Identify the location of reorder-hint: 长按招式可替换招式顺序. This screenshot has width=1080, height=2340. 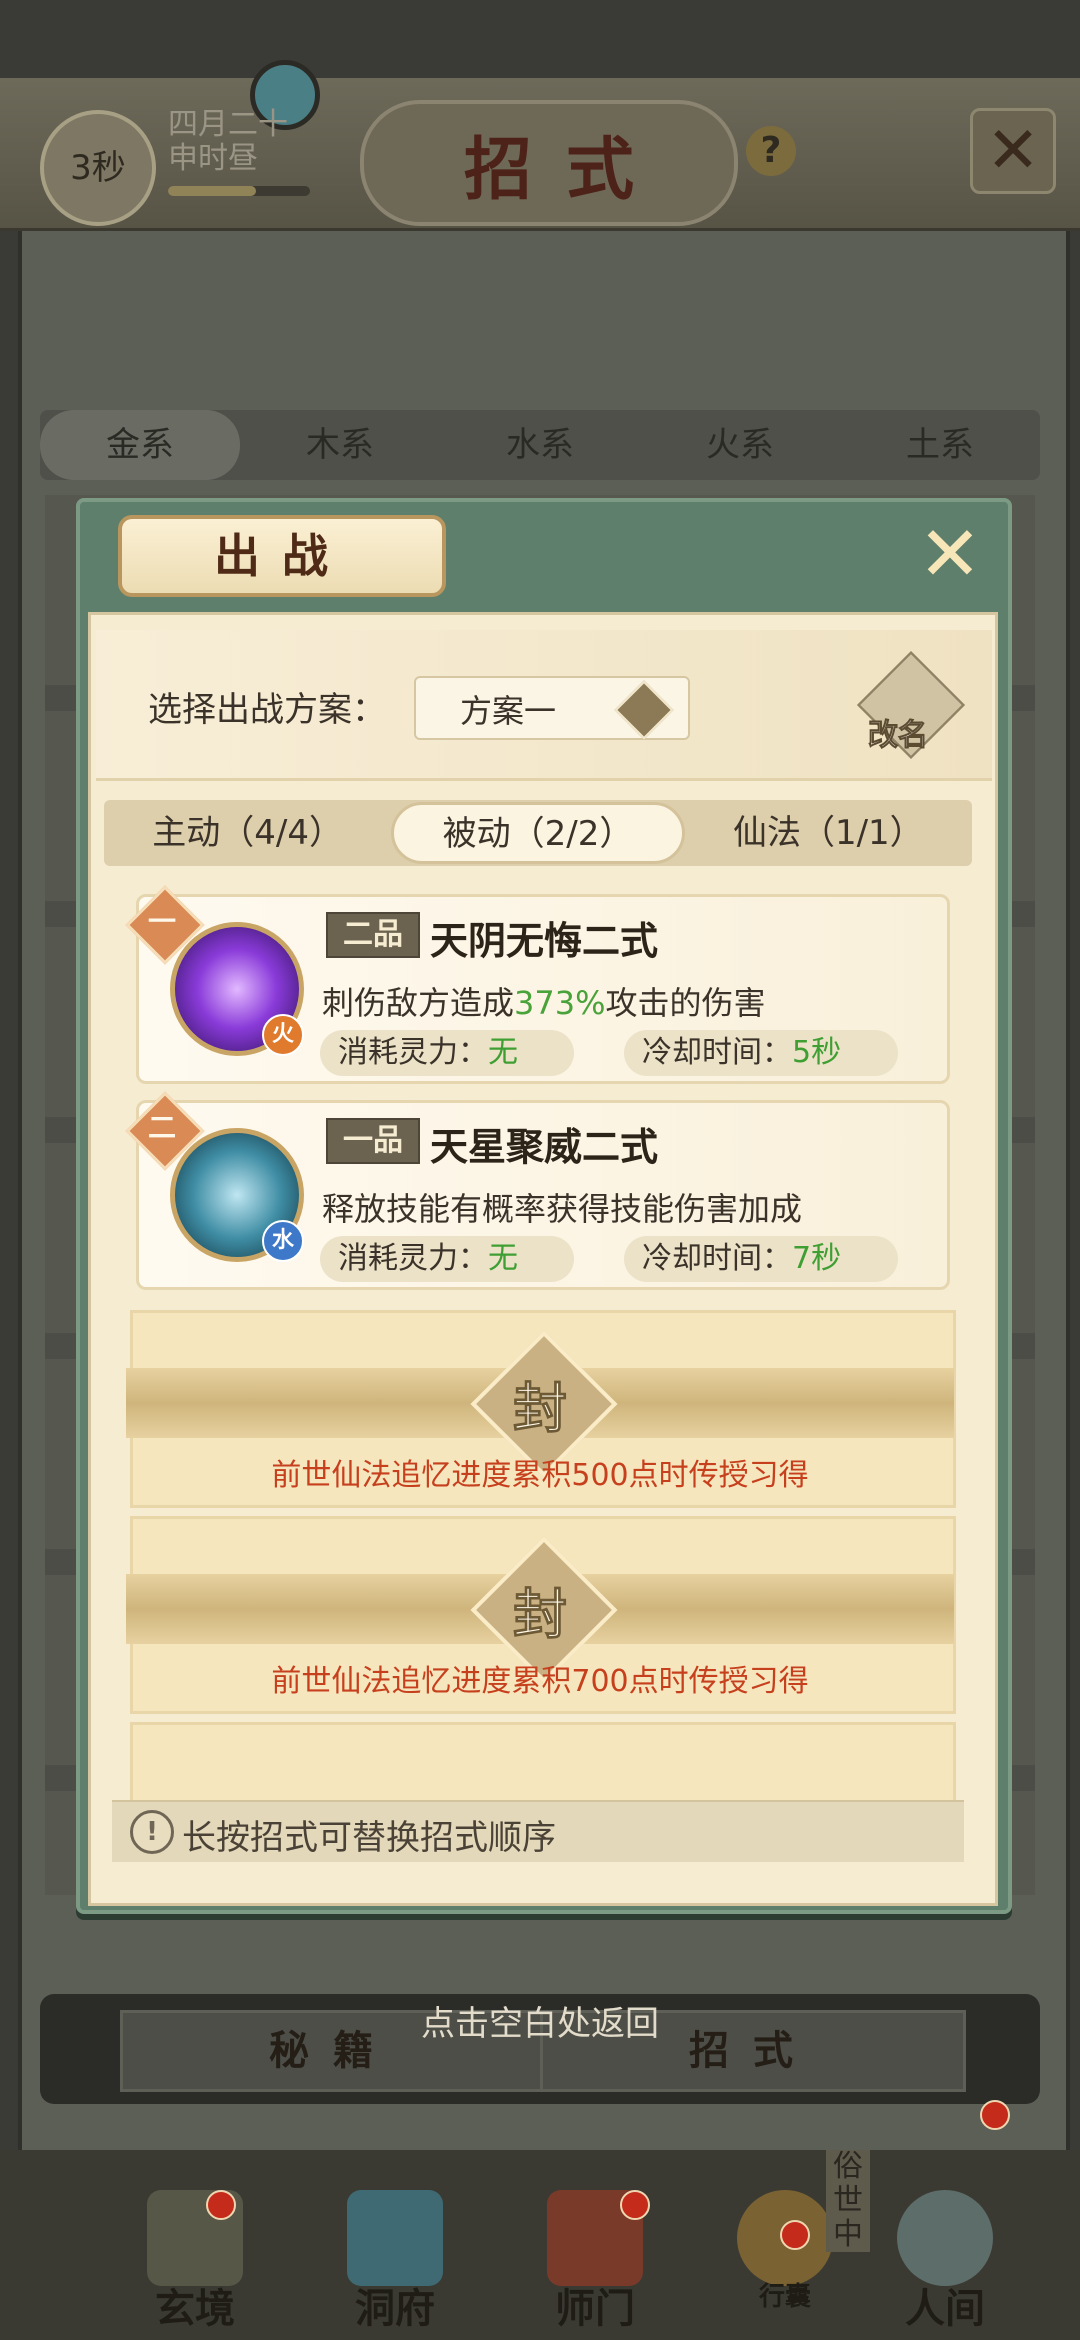
(369, 1838).